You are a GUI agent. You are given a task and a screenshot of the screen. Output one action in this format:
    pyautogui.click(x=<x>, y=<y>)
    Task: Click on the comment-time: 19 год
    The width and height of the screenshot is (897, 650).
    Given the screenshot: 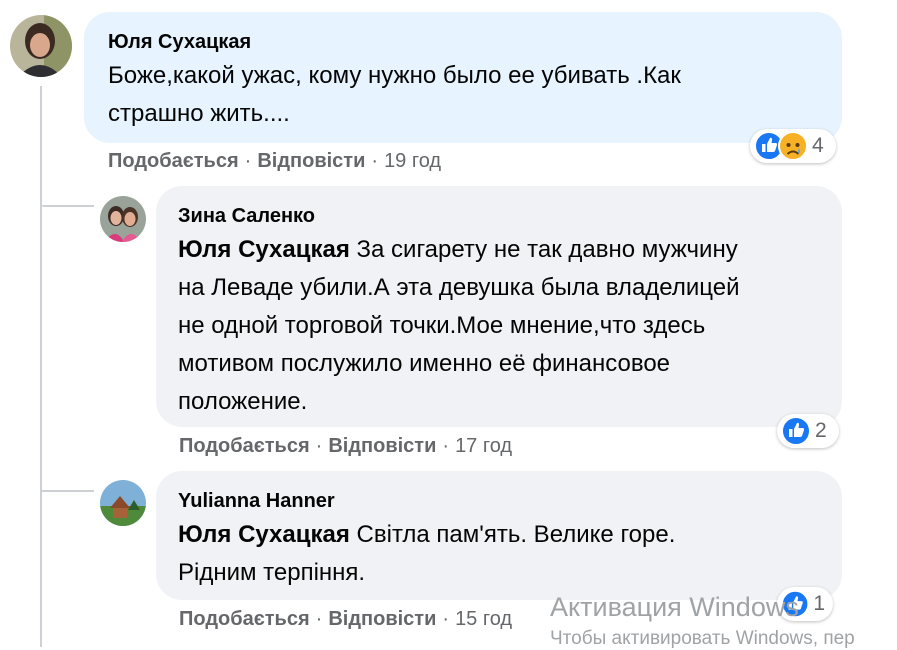 What is the action you would take?
    pyautogui.click(x=412, y=161)
    